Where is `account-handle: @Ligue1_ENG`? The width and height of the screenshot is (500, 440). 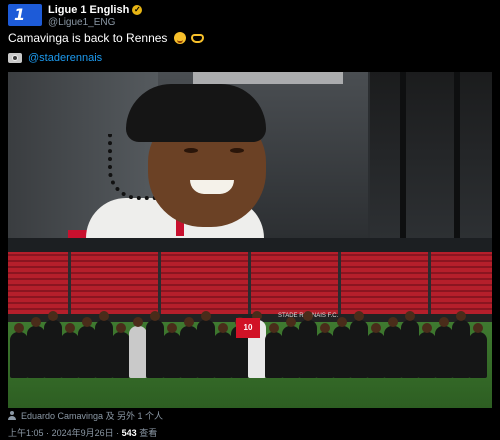
account-handle: @Ligue1_ENG is located at coordinates (95, 22).